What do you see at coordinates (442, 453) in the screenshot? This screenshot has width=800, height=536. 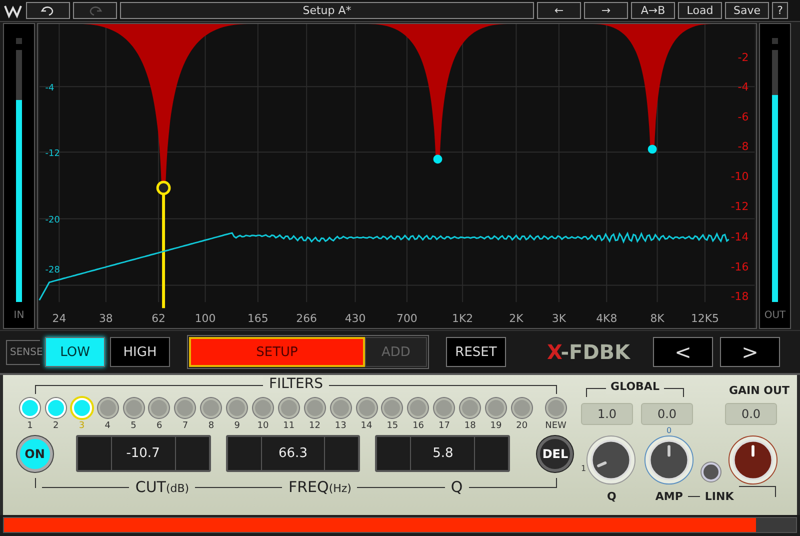 I see `value-field: 5.8` at bounding box center [442, 453].